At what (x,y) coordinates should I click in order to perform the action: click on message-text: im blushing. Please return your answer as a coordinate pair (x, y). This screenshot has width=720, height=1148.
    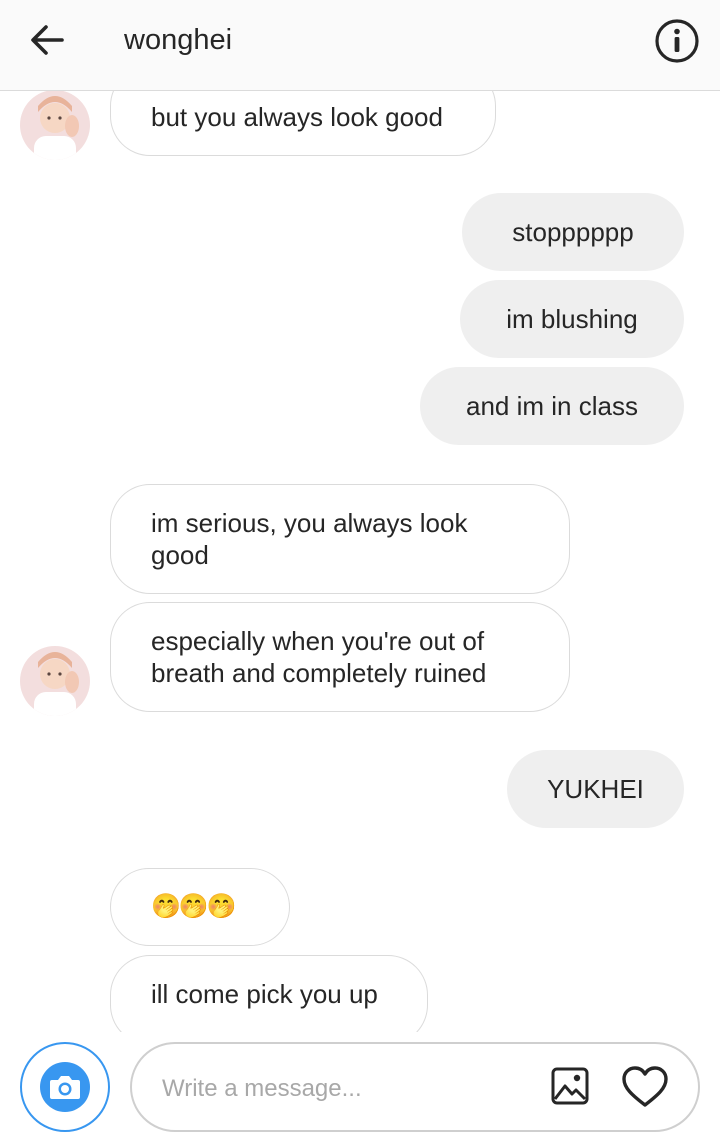
    Looking at the image, I should click on (572, 319).